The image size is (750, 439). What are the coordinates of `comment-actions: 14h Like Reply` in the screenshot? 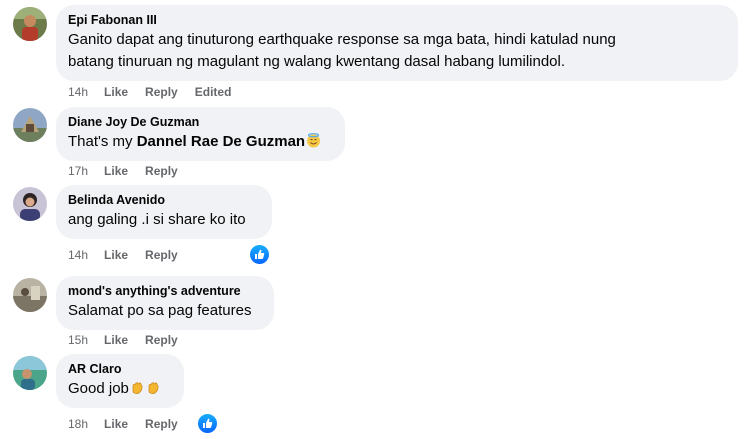 It's located at (131, 255).